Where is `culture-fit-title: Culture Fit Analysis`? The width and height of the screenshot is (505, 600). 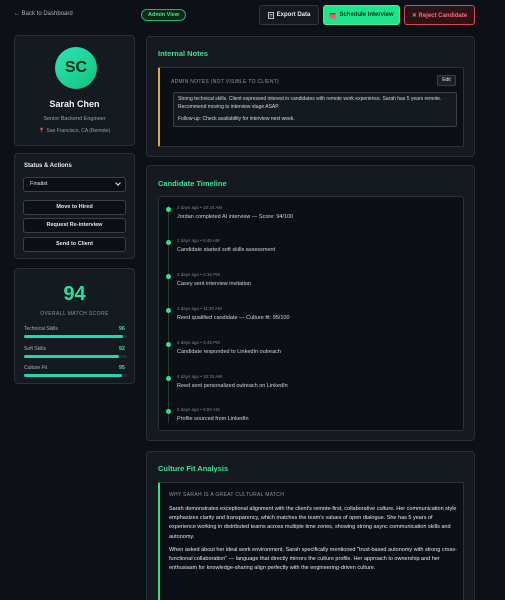 culture-fit-title: Culture Fit Analysis is located at coordinates (193, 468).